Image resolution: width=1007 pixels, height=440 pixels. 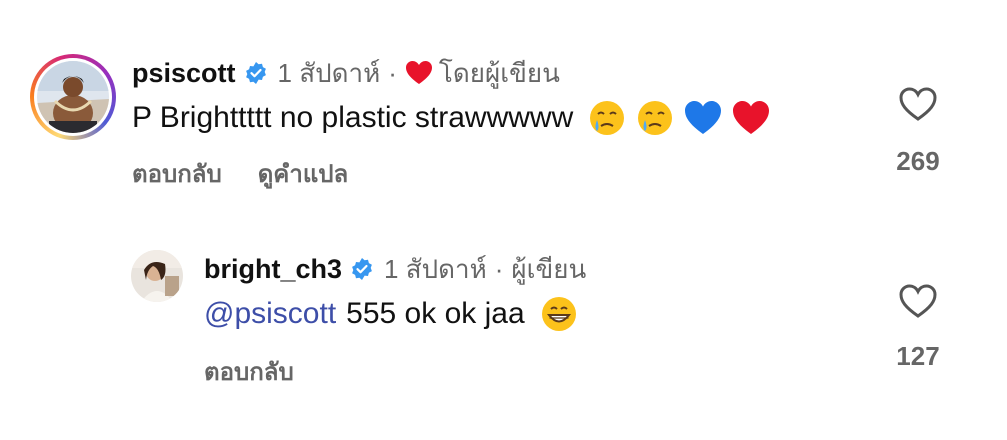 I want to click on username: psiscott, so click(x=184, y=73).